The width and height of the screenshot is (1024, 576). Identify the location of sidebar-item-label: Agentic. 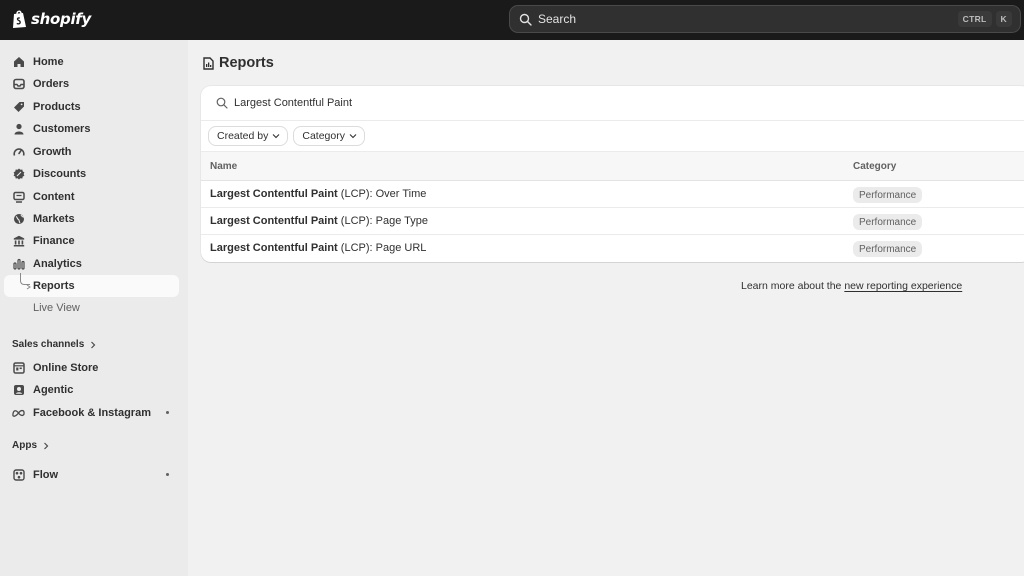
(53, 390).